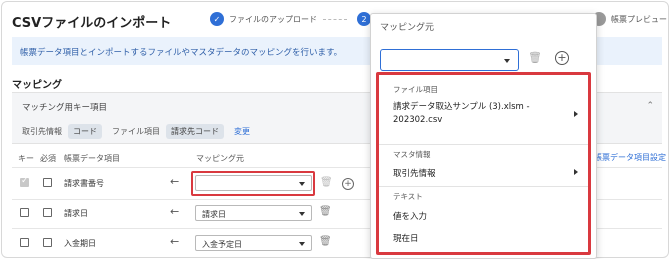  What do you see at coordinates (478, 114) in the screenshot?
I see `menu-item-file: 請求データ取込サンプル (3).xlsm - 202302.csv` at bounding box center [478, 114].